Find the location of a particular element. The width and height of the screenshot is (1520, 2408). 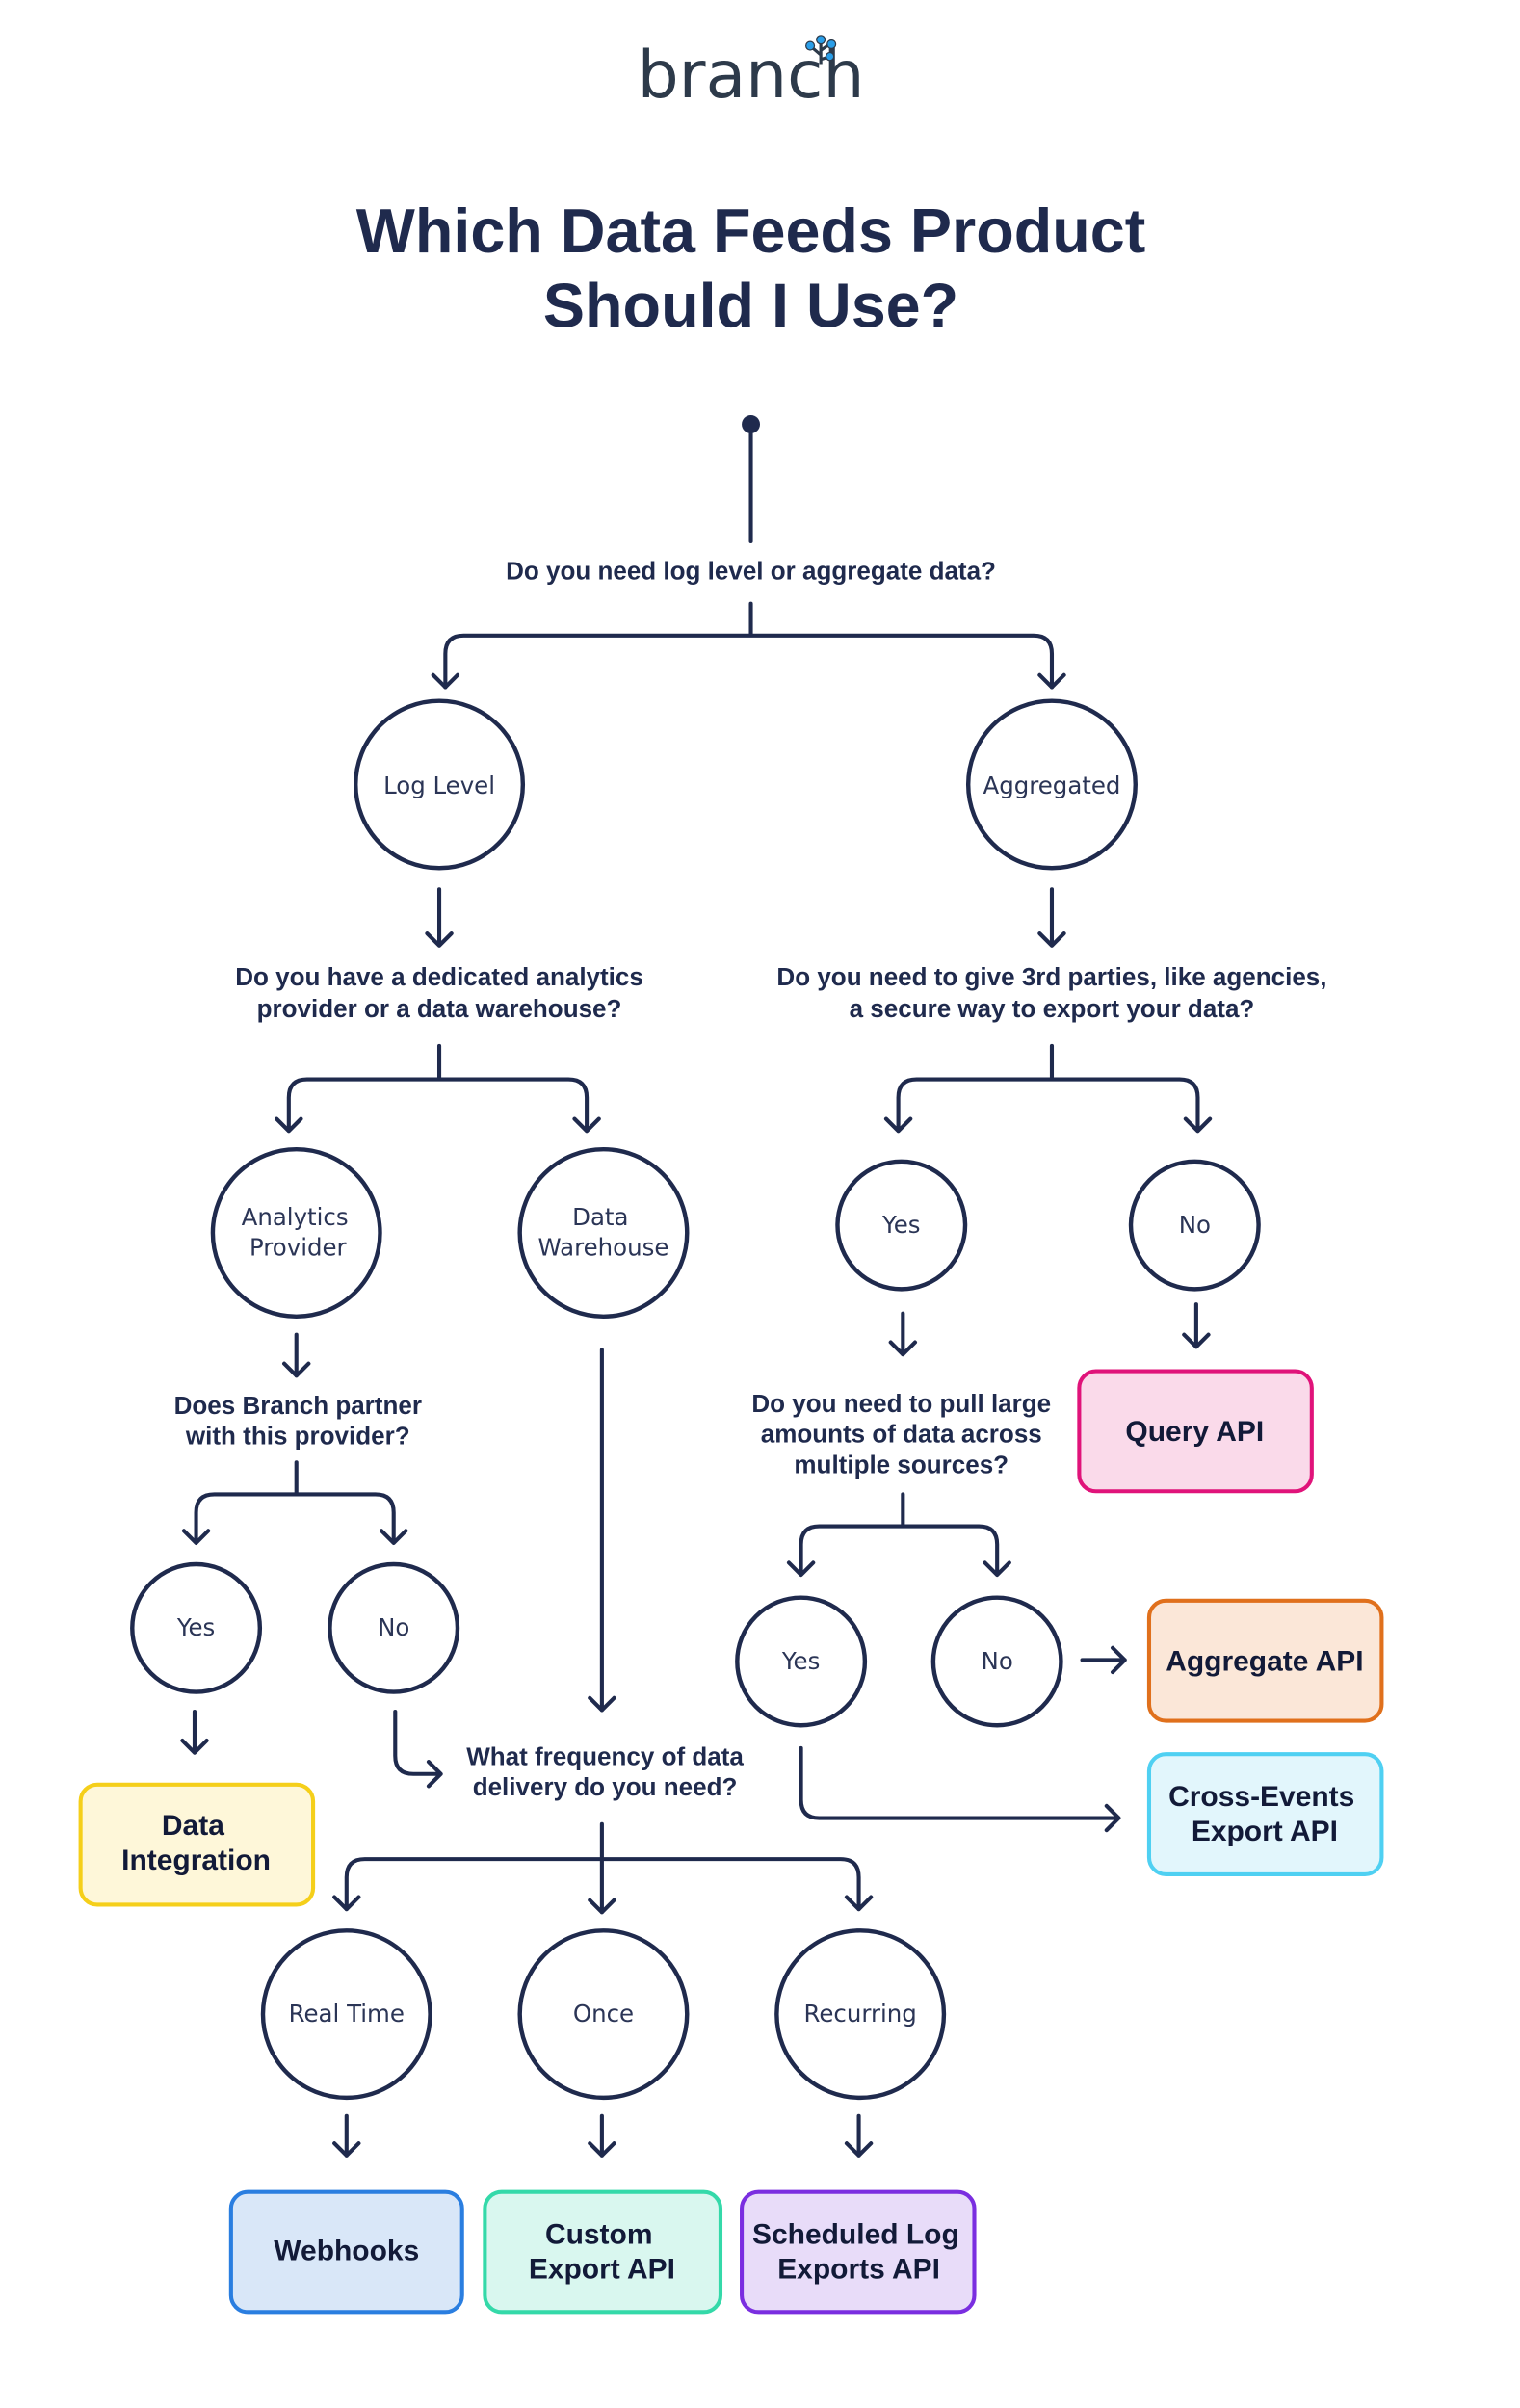

question-q4: Does Branch partner with this provider? is located at coordinates (298, 1421).